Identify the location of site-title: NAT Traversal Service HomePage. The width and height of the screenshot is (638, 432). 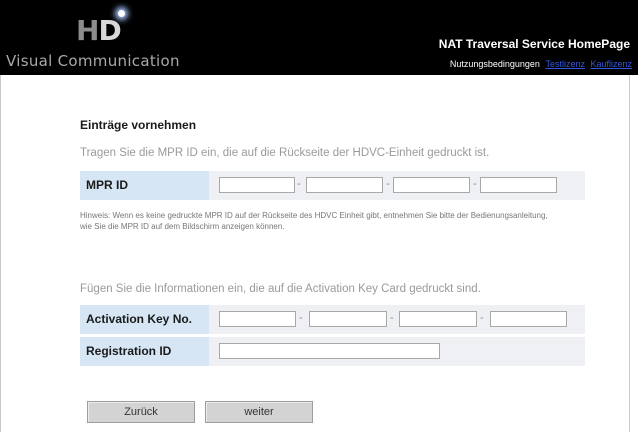
(534, 44).